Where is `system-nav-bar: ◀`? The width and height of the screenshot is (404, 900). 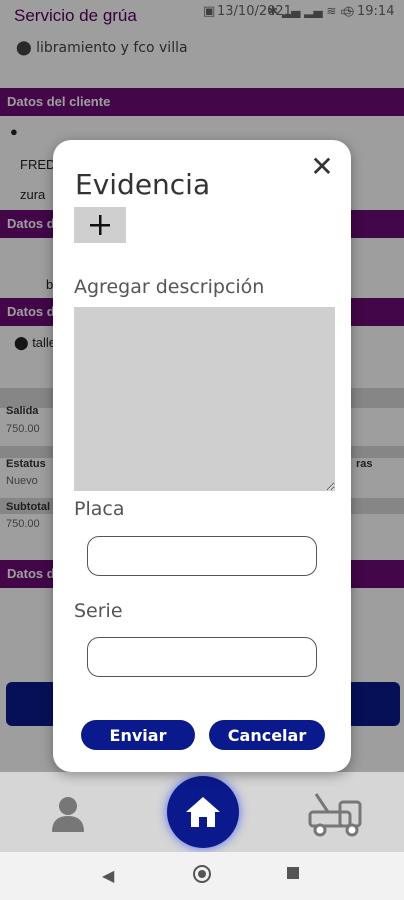
system-nav-bar: ◀ is located at coordinates (202, 876).